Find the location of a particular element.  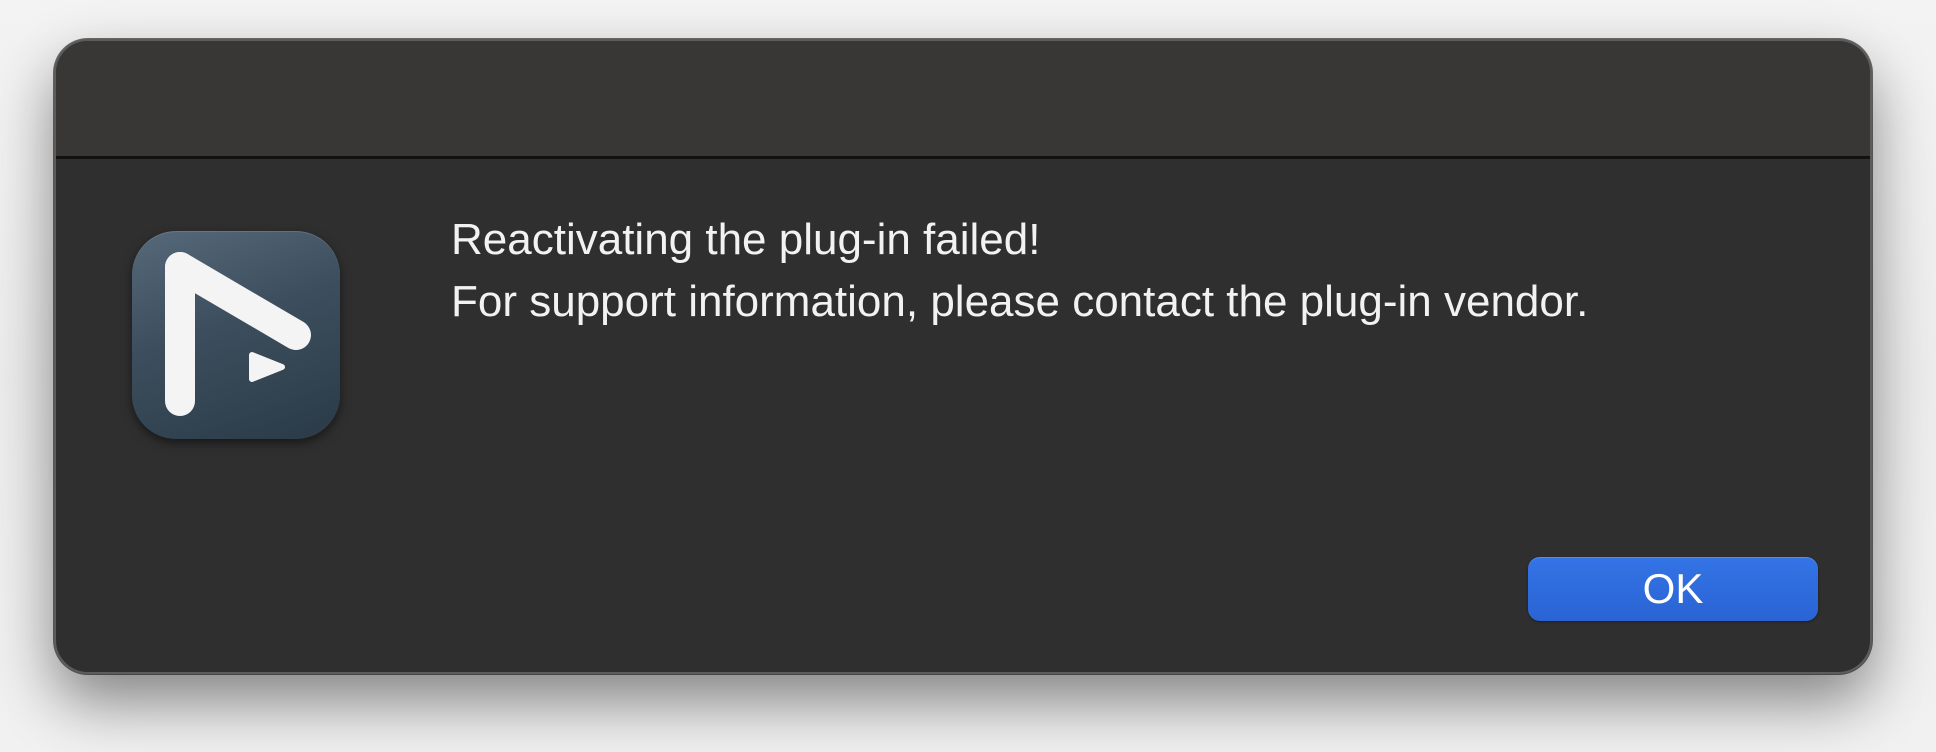

app-icon is located at coordinates (236, 335).